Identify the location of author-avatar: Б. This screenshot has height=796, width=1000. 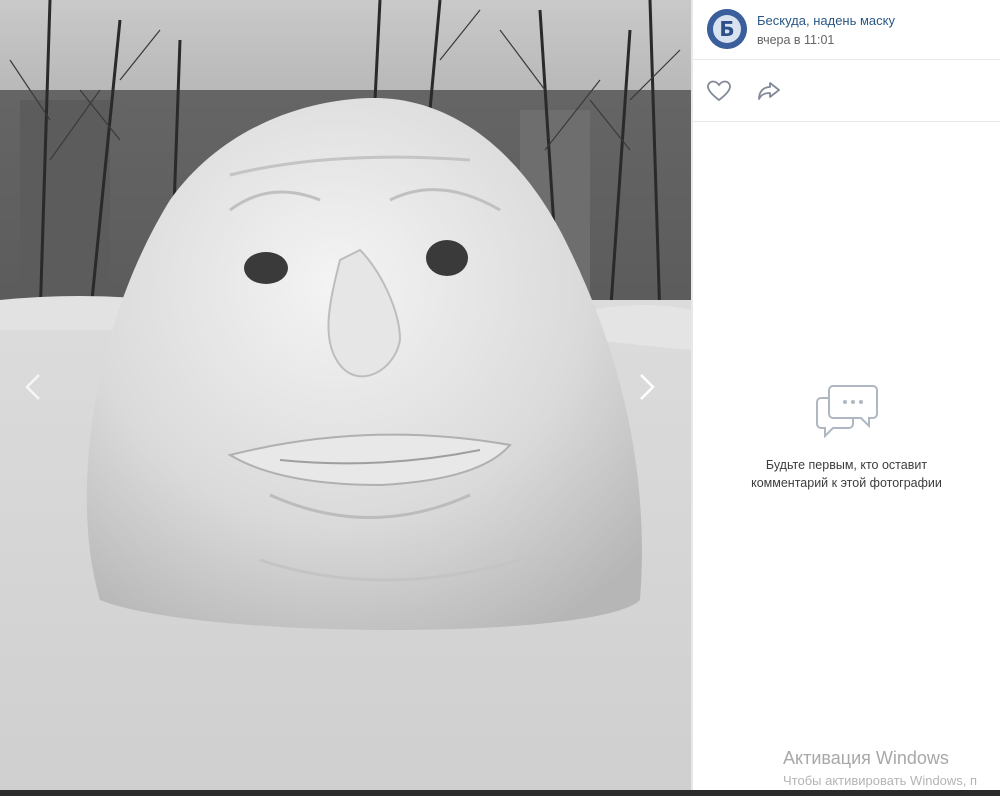
(727, 29).